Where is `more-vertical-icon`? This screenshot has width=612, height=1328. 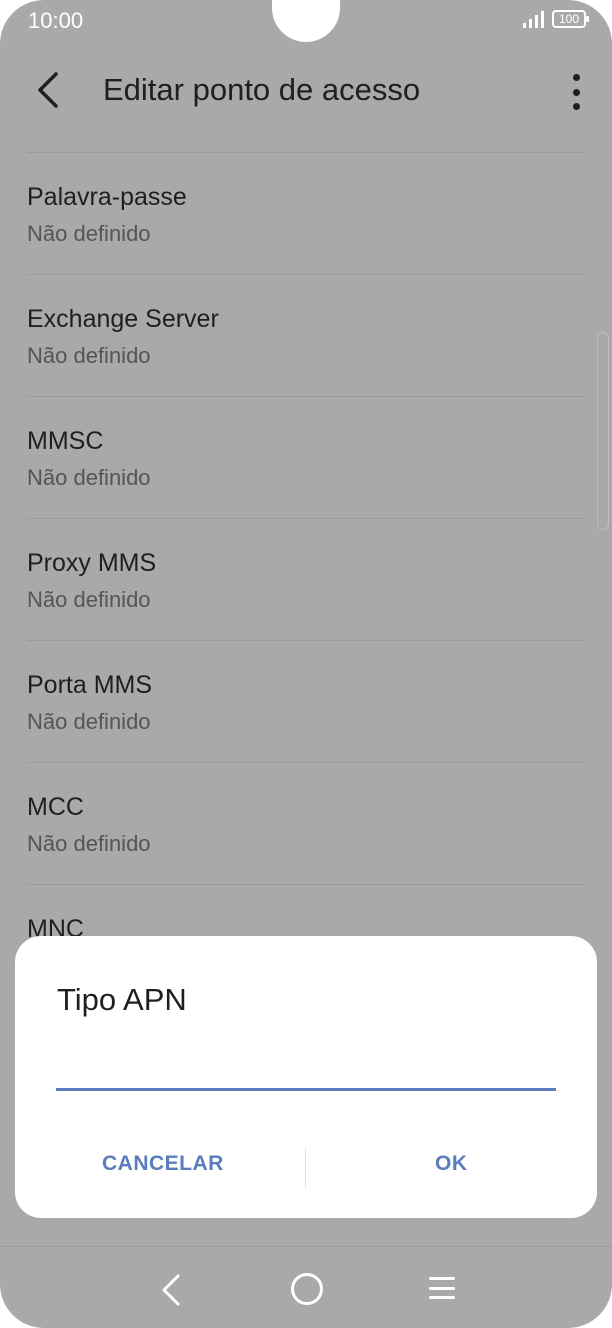 more-vertical-icon is located at coordinates (576, 92).